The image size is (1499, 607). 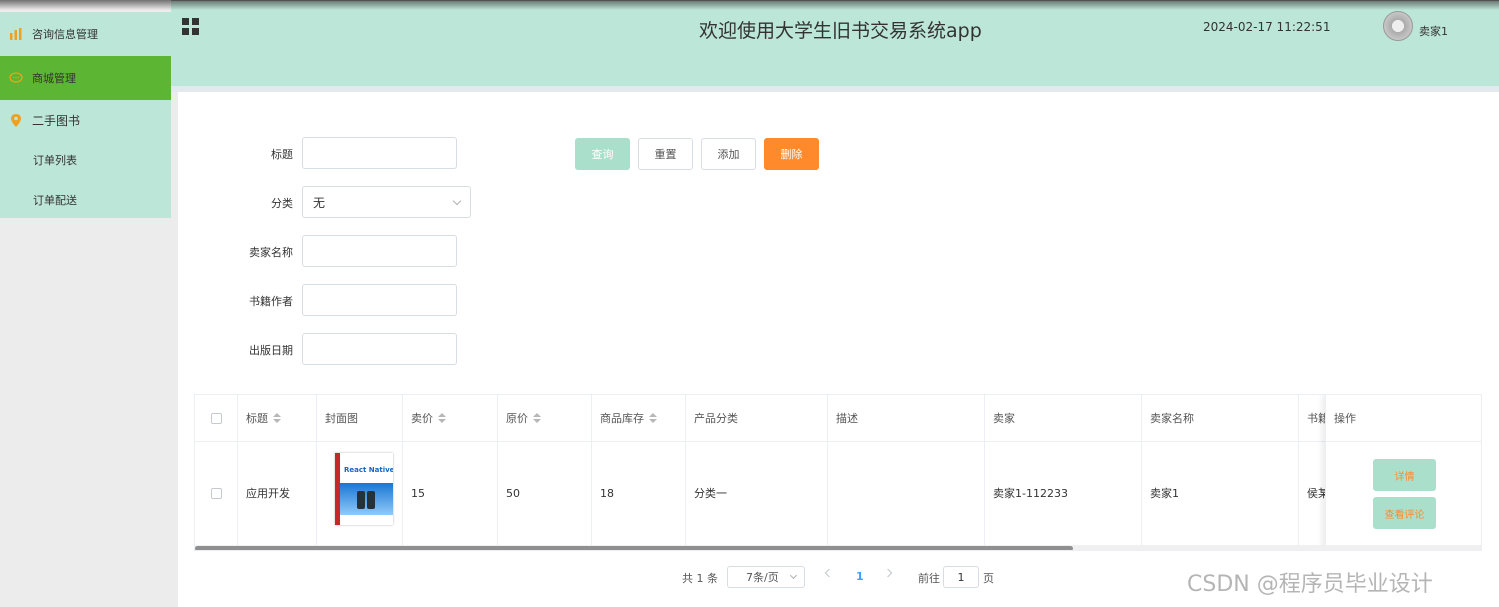 What do you see at coordinates (271, 252) in the screenshot?
I see `seller-name-label: 卖家名称` at bounding box center [271, 252].